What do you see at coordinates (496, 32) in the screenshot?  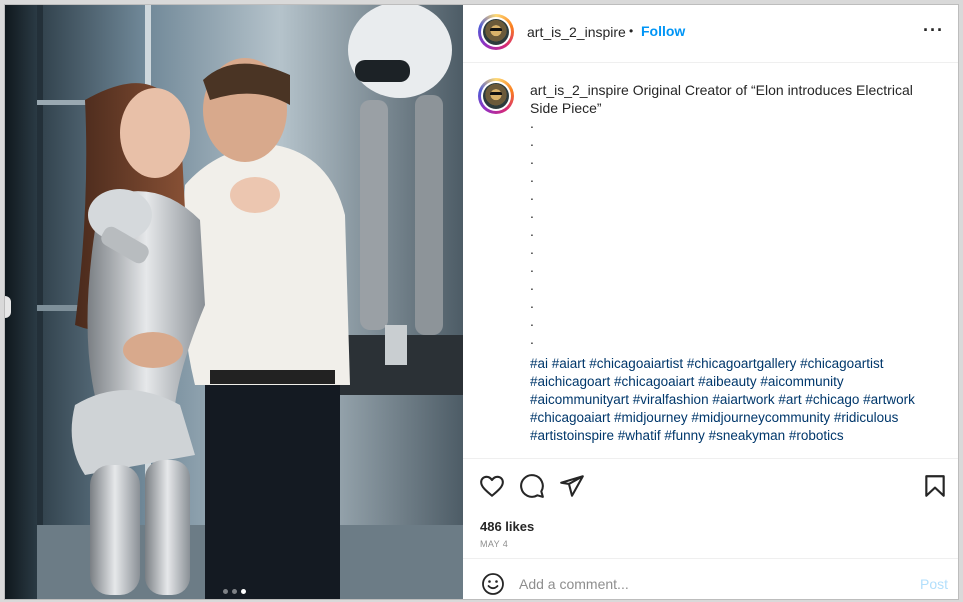 I see `avatar` at bounding box center [496, 32].